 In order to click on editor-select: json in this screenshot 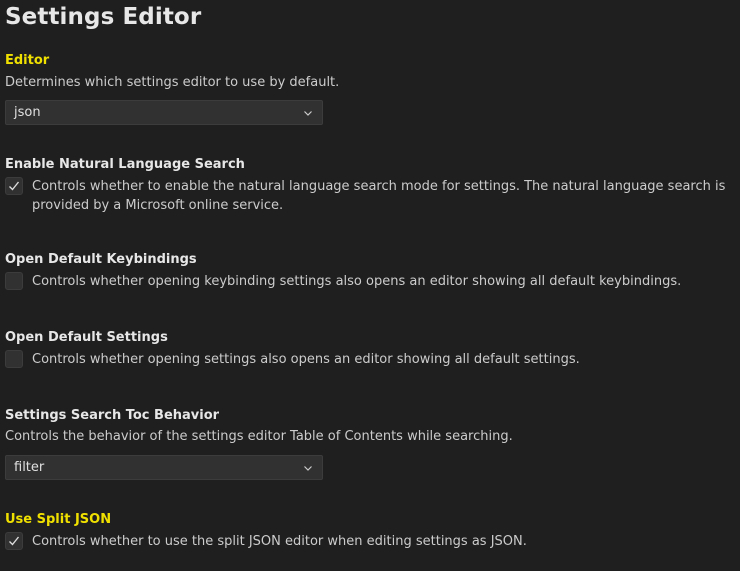, I will do `click(164, 112)`.